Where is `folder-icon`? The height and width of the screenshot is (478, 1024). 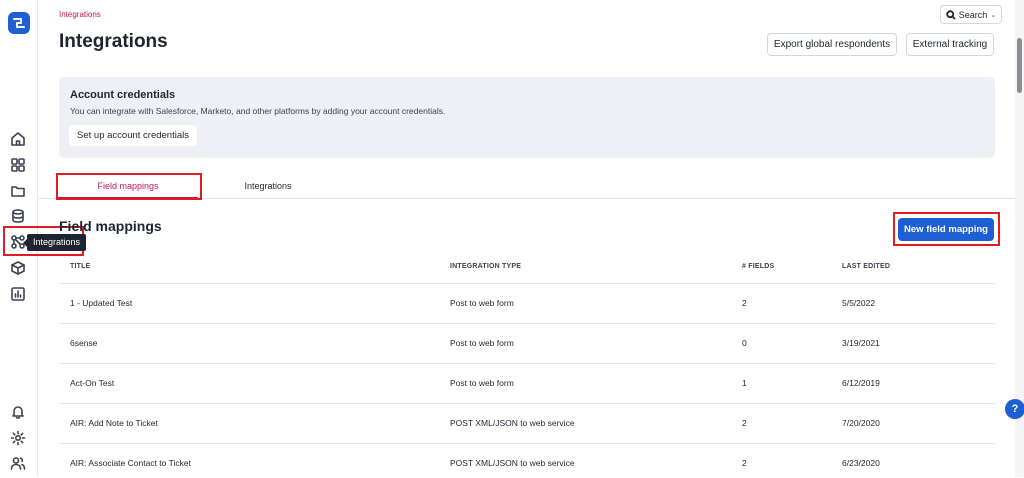 folder-icon is located at coordinates (18, 191).